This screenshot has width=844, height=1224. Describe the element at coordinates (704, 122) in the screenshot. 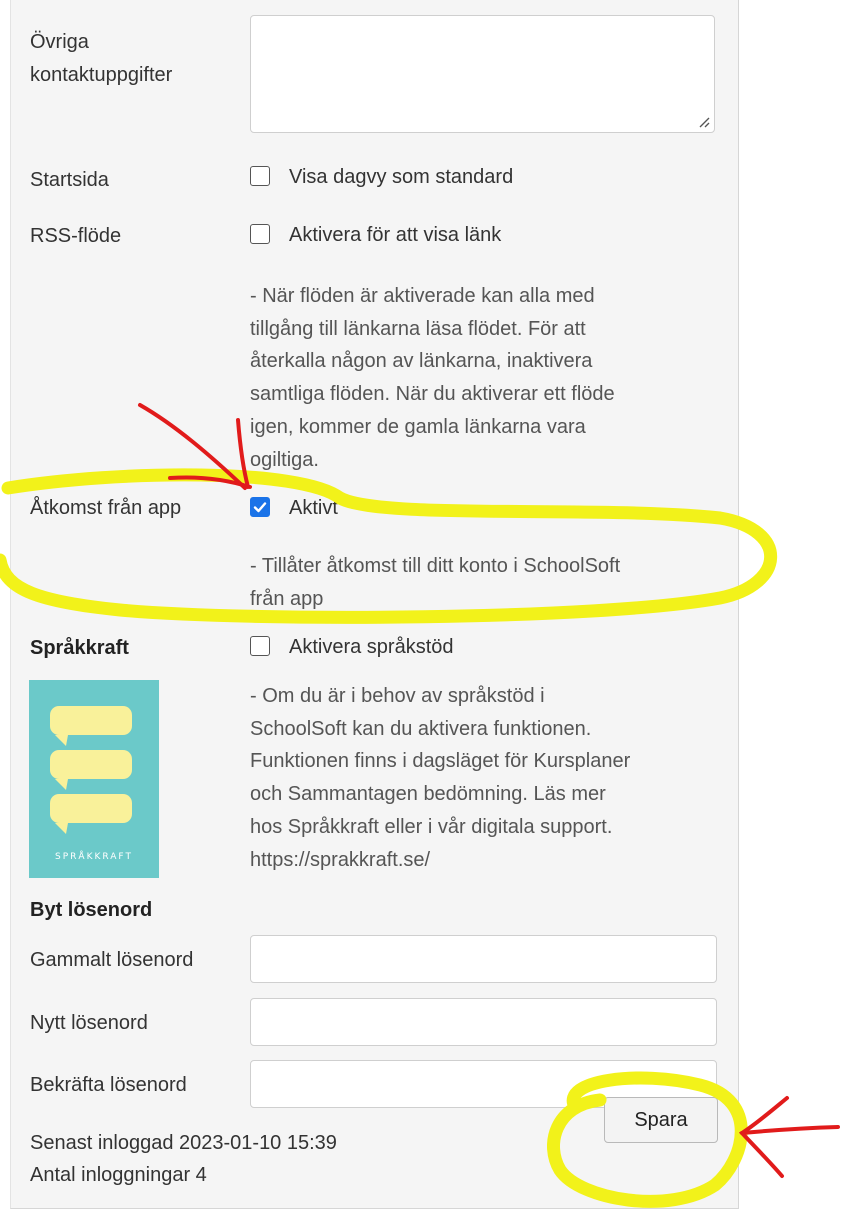

I see `resize-grip-icon` at that location.